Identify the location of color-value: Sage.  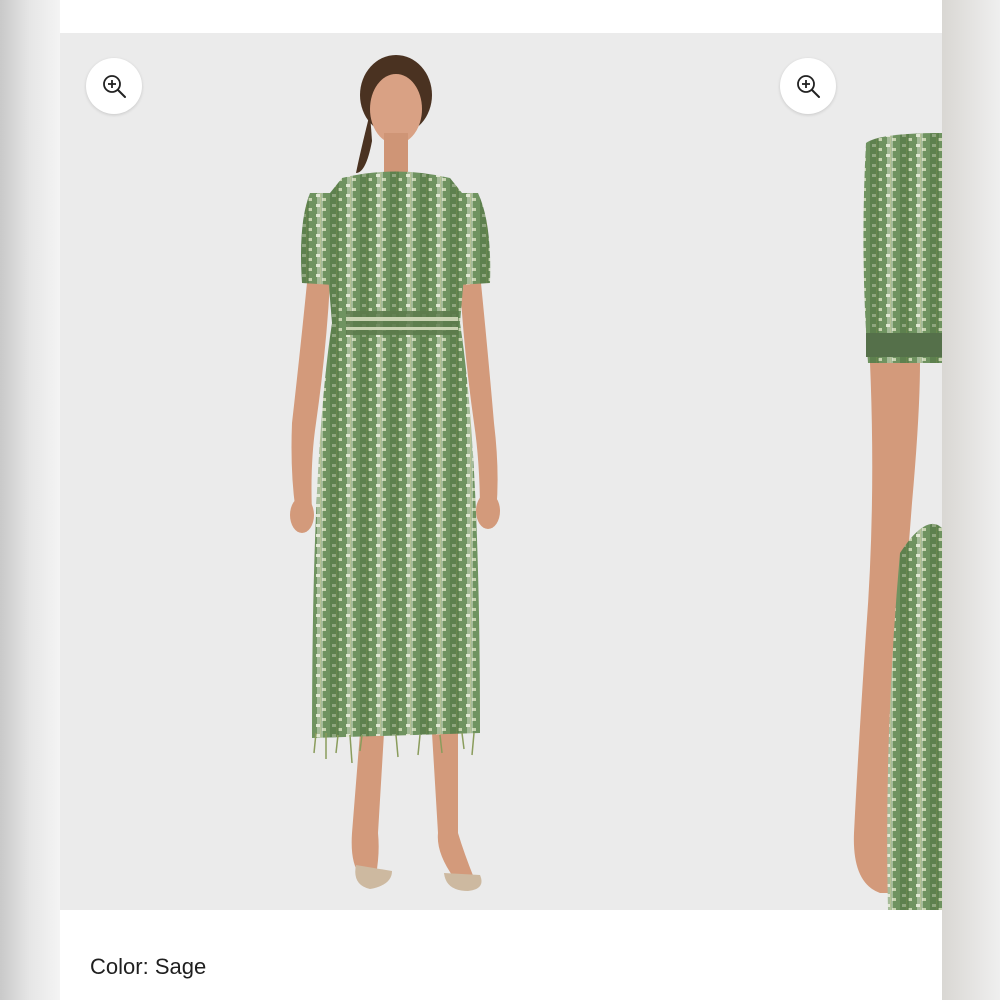
(180, 966).